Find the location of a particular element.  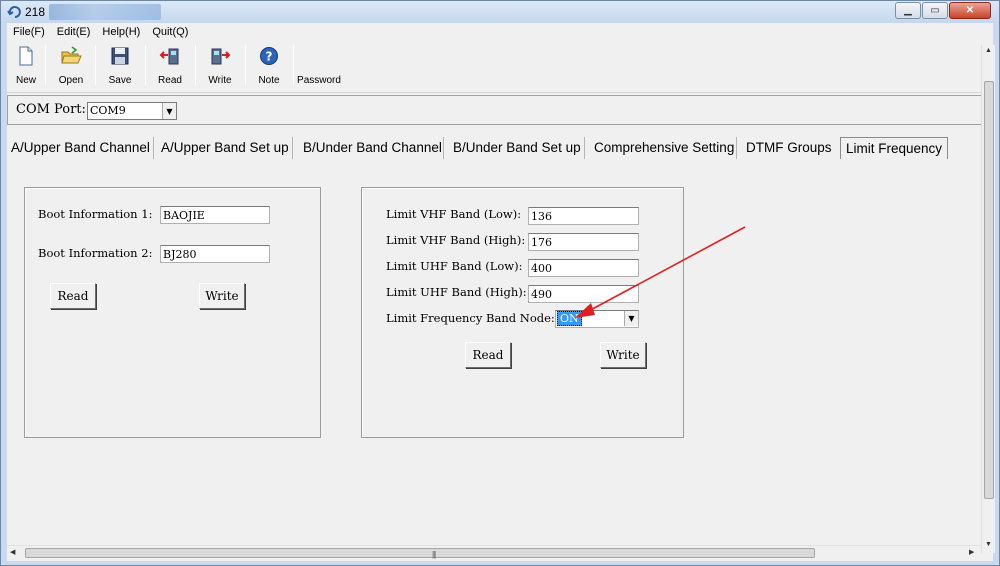

vertical-scroll-thumb is located at coordinates (989, 290).